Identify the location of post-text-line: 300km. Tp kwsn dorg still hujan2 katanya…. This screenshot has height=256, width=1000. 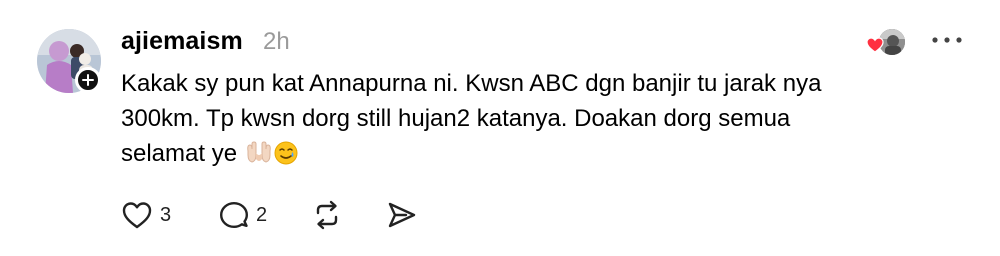
(456, 118).